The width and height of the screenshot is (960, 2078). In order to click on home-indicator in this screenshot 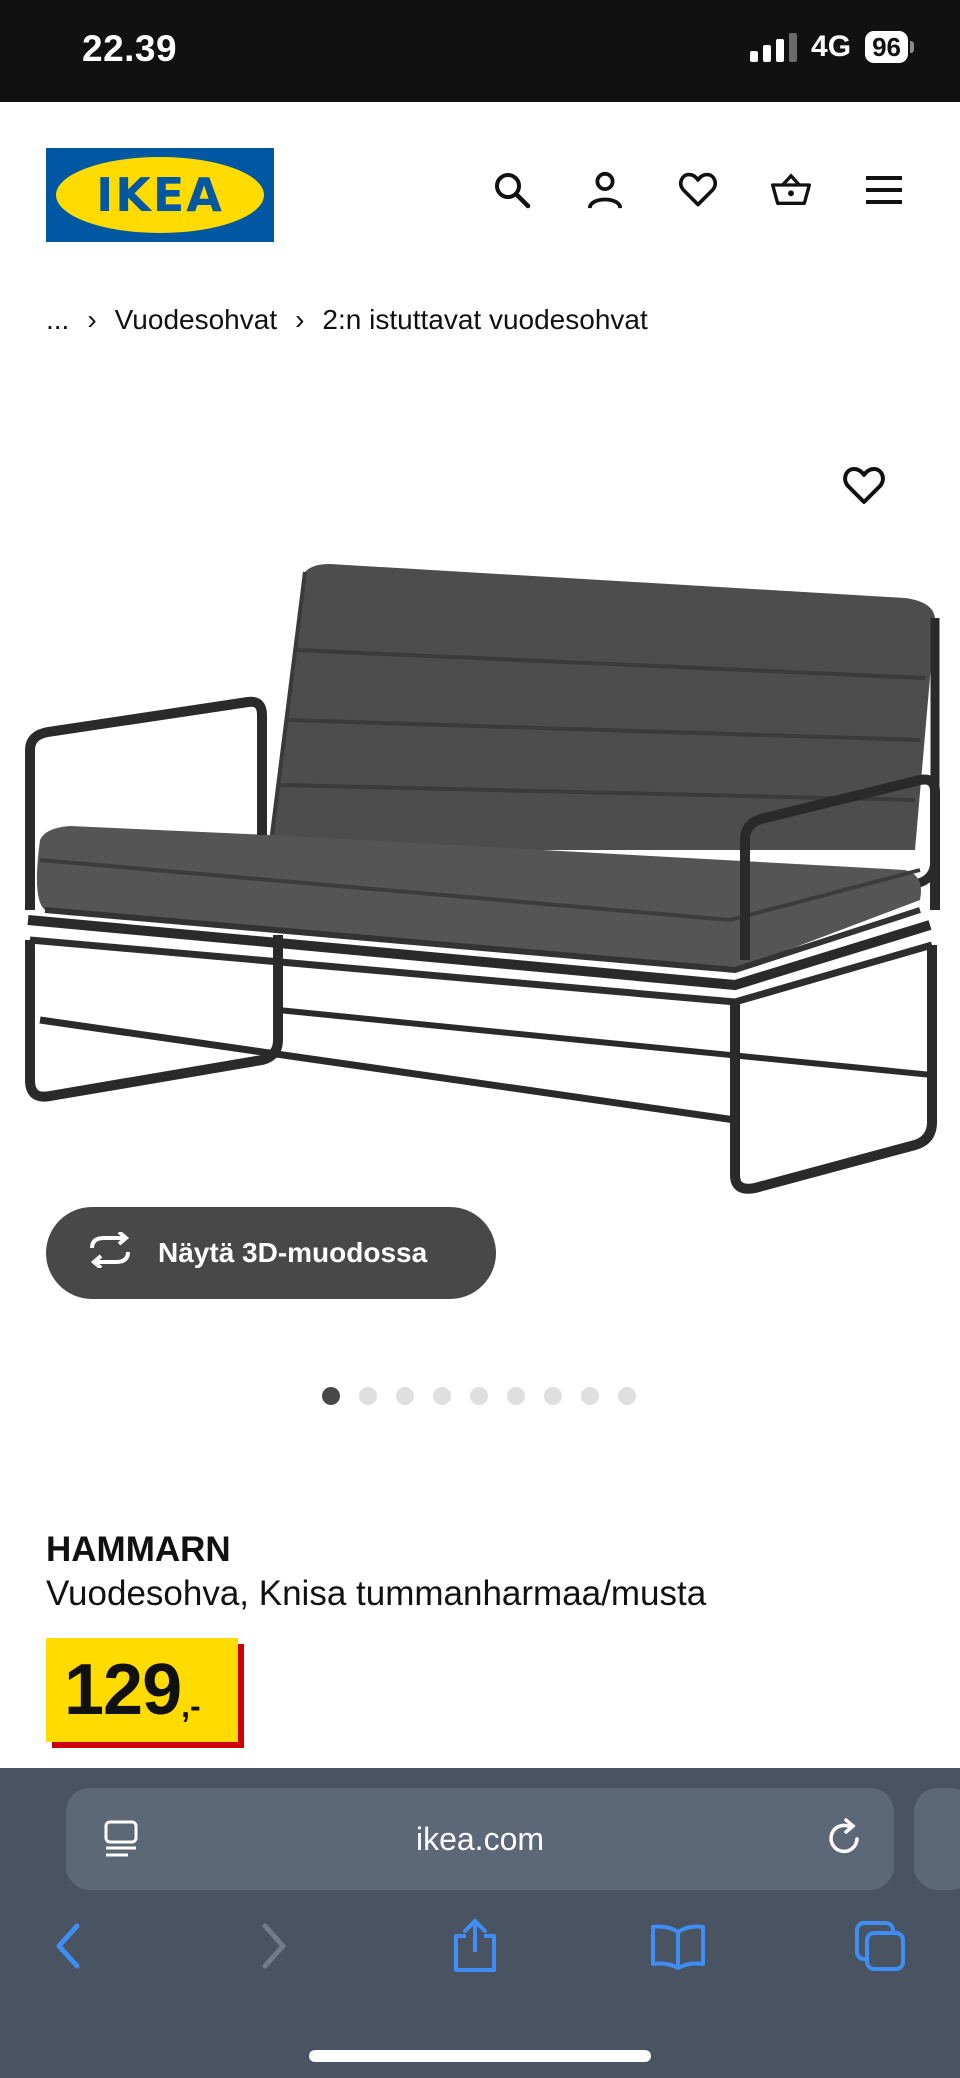, I will do `click(480, 2056)`.